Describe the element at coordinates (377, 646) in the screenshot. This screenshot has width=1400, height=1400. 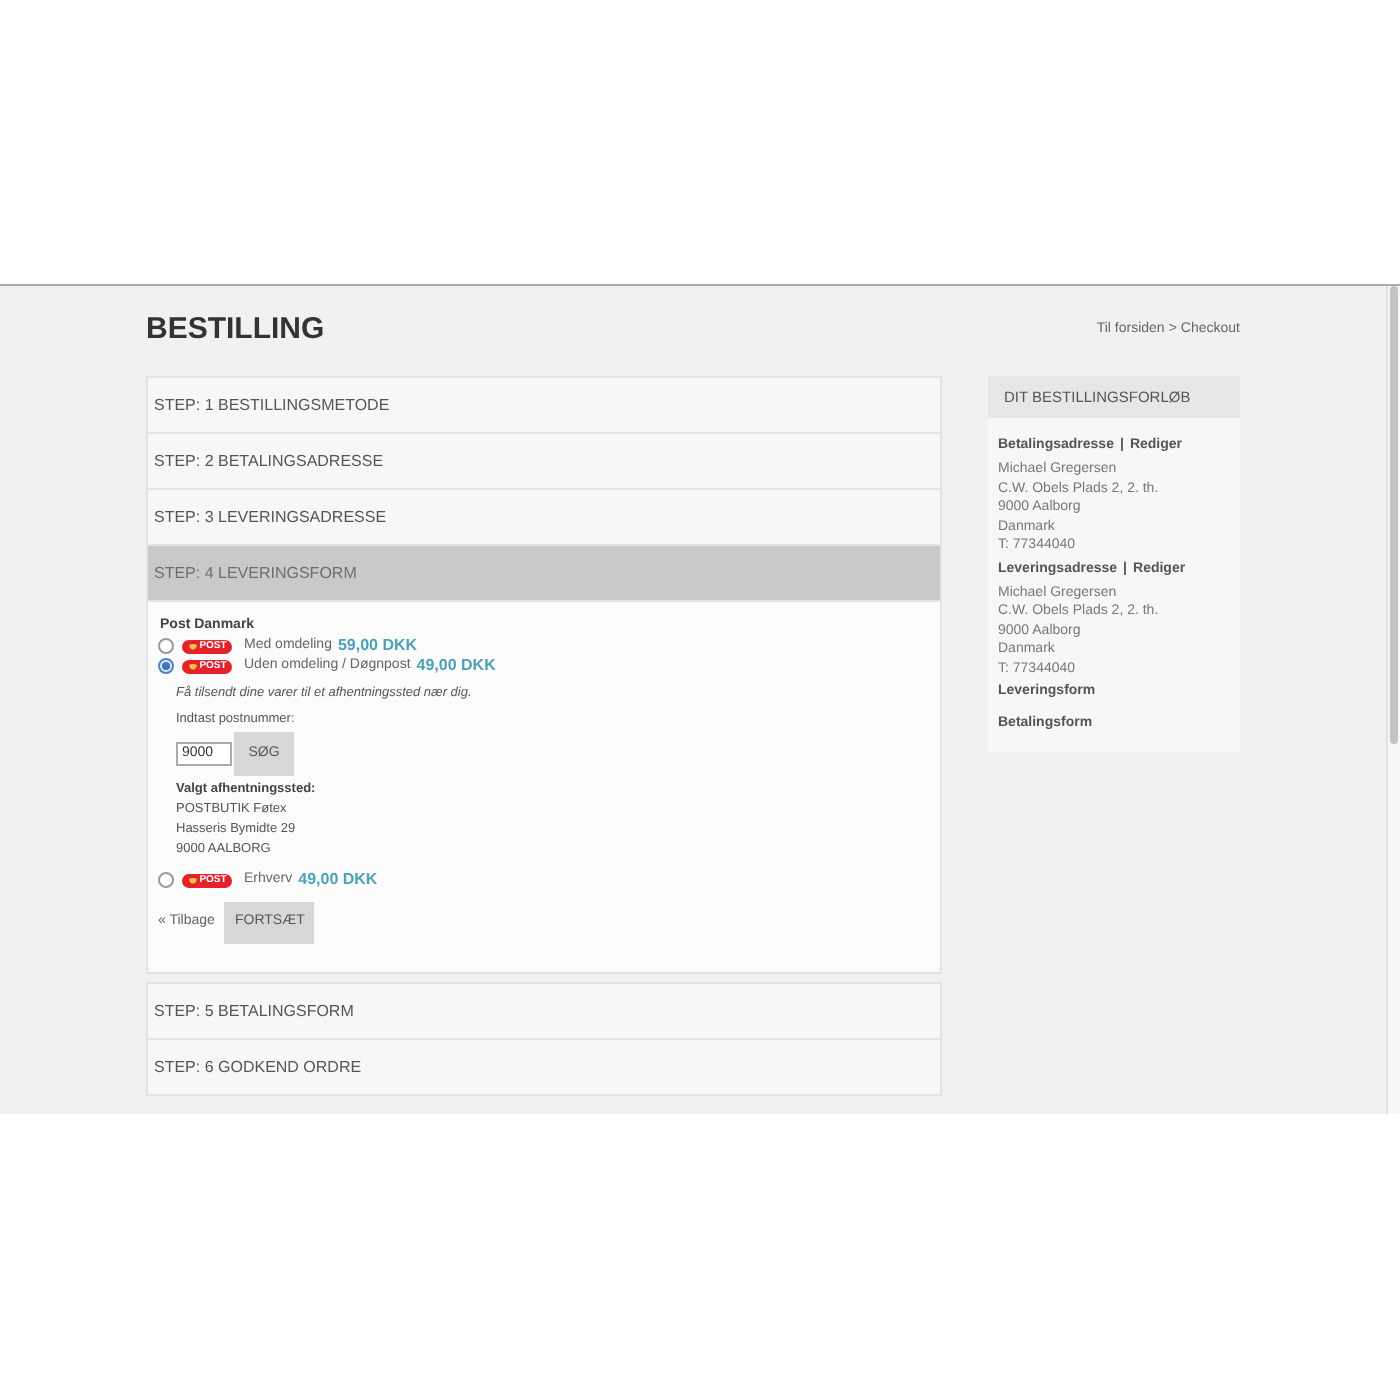
I see `option-price: 59,00 DKK` at that location.